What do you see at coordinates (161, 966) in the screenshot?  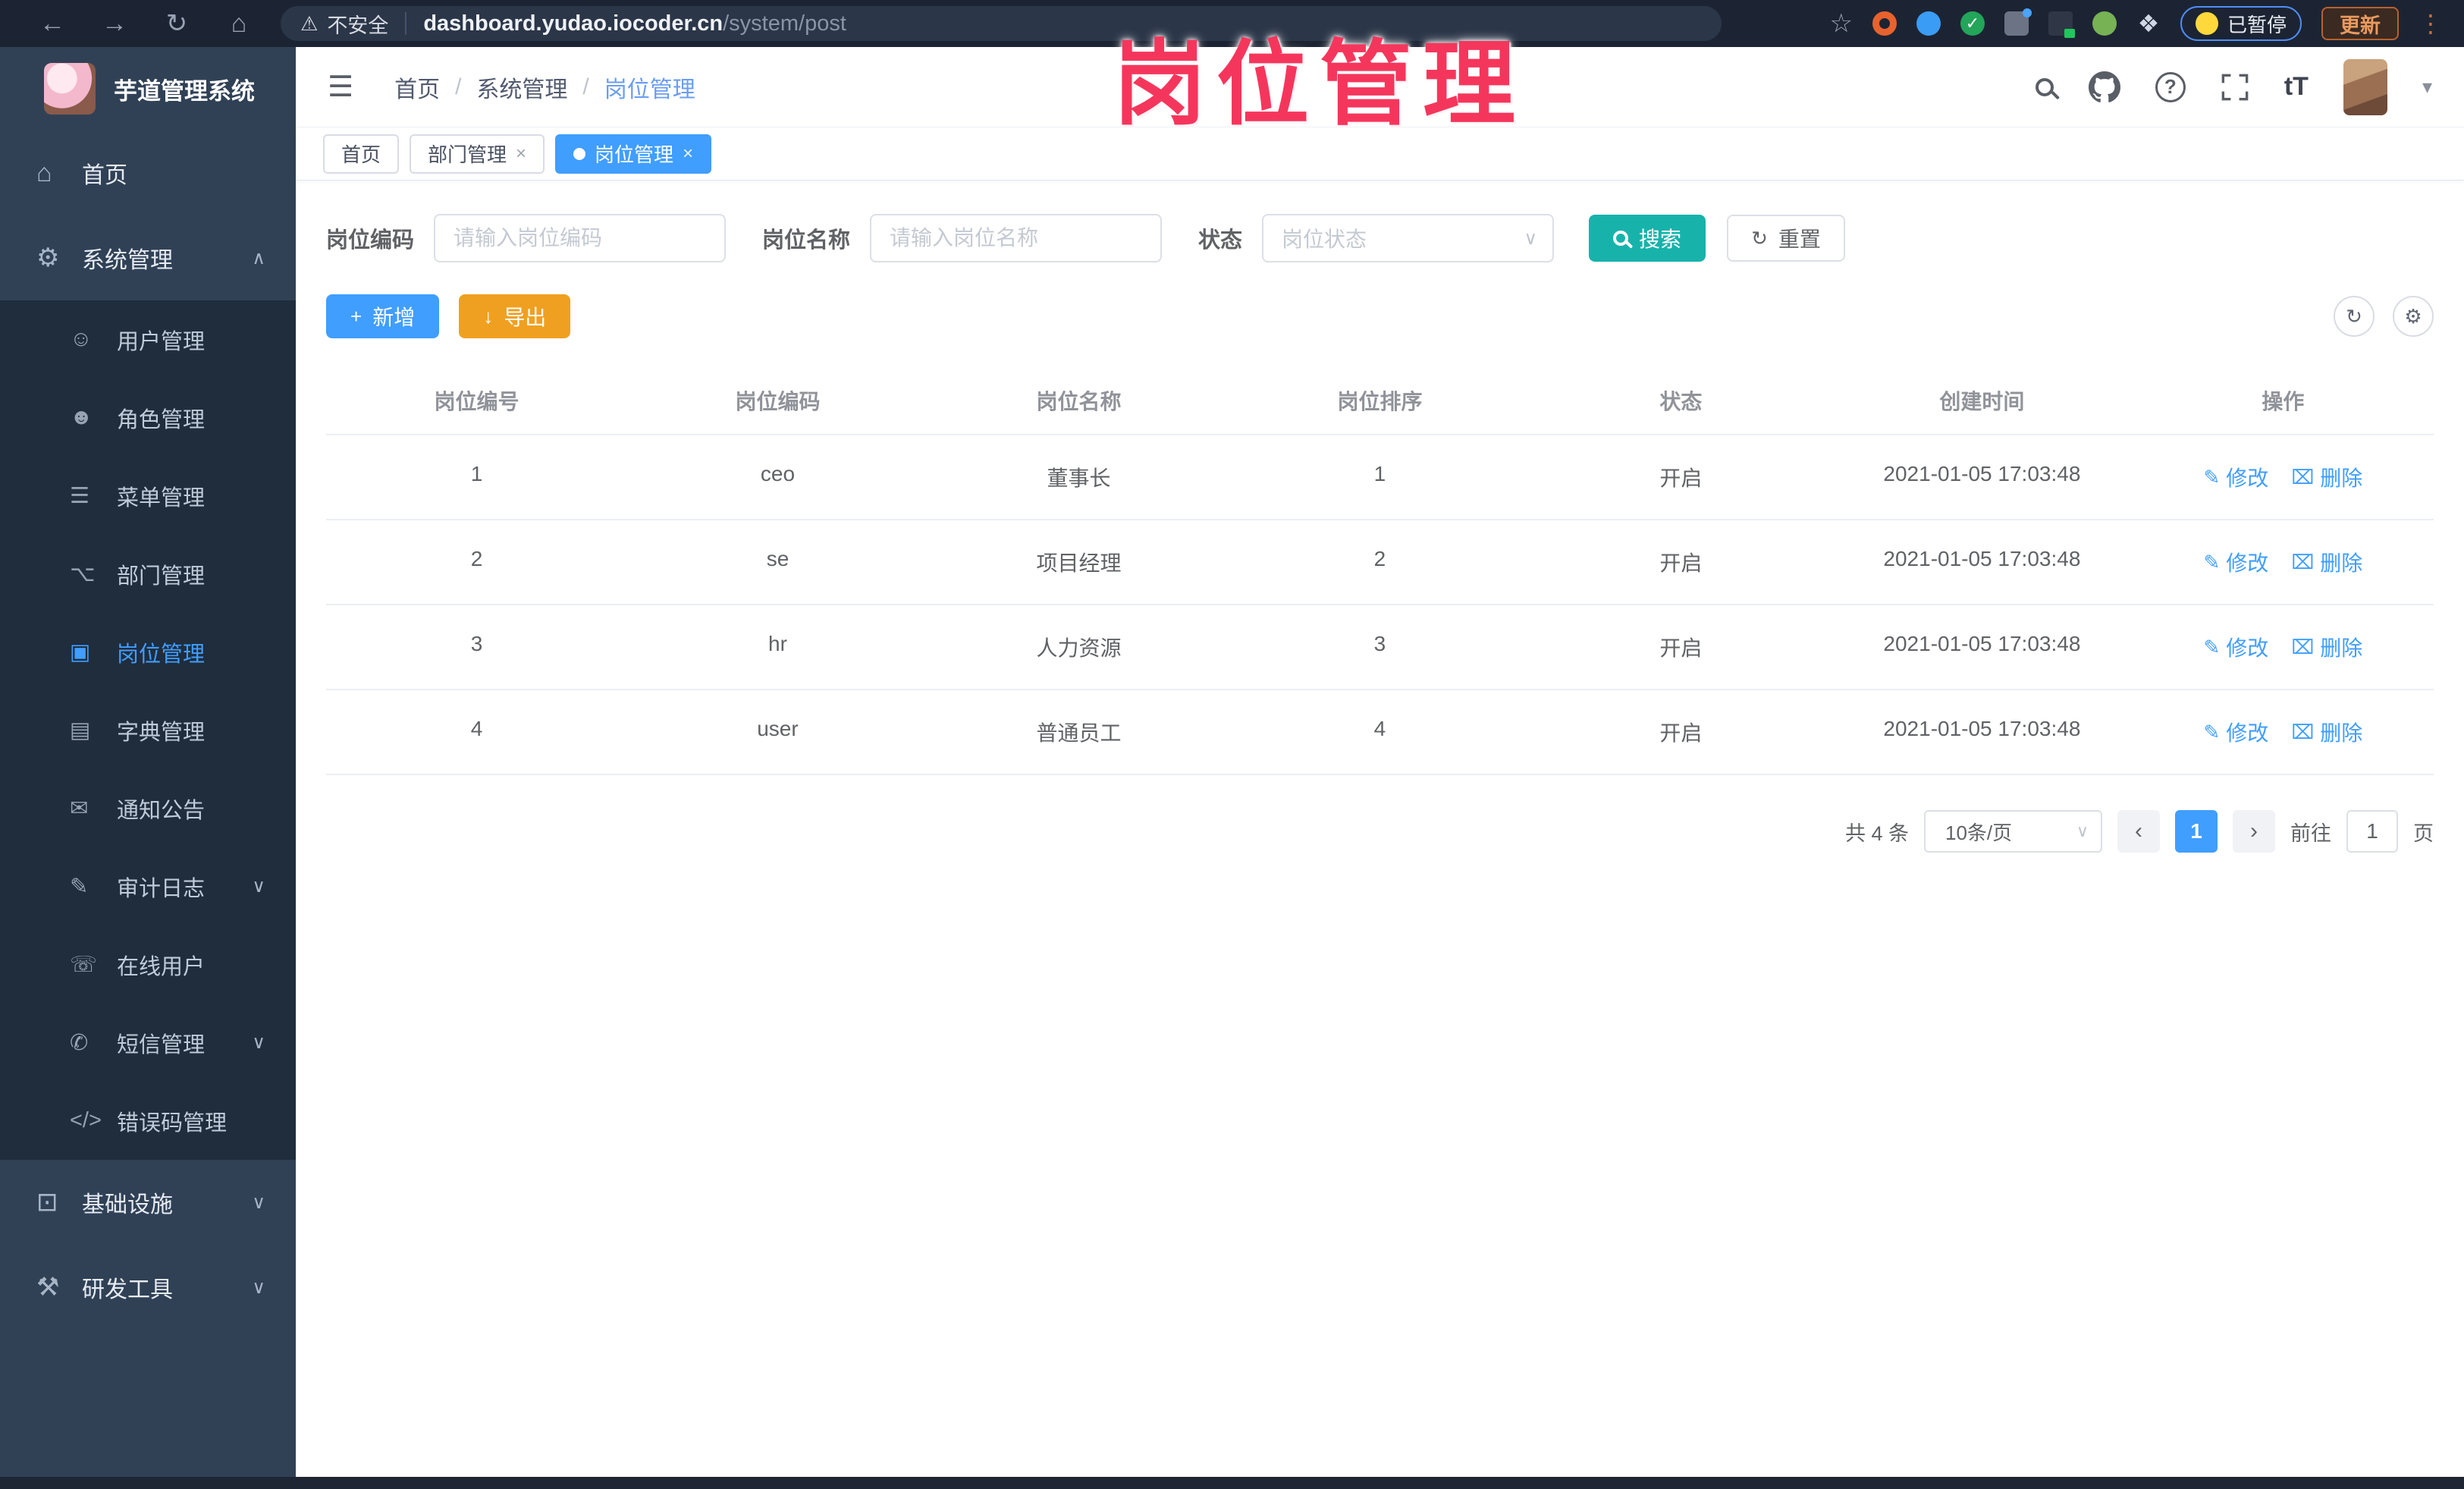 I see `menu-item-label: 在线用户` at bounding box center [161, 966].